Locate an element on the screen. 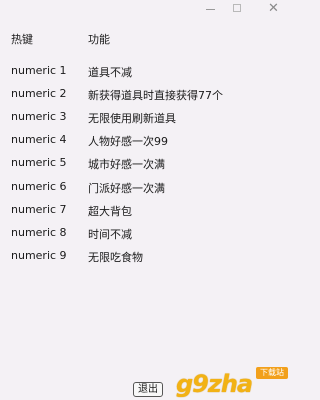 The image size is (320, 400). exit-button: 退出 is located at coordinates (148, 389).